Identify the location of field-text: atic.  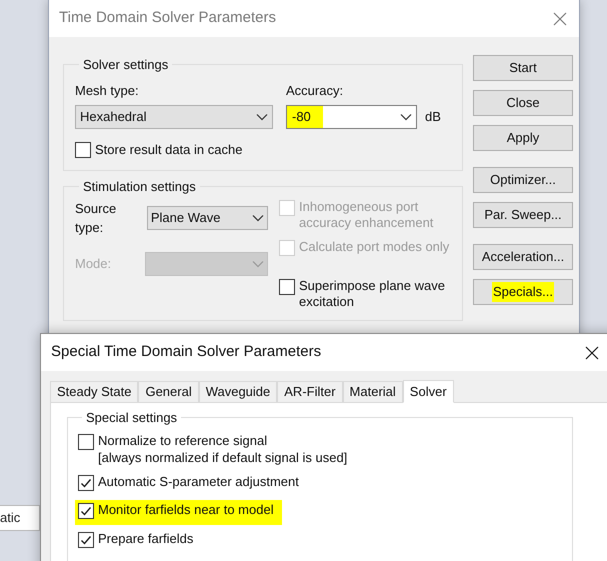
(10, 518).